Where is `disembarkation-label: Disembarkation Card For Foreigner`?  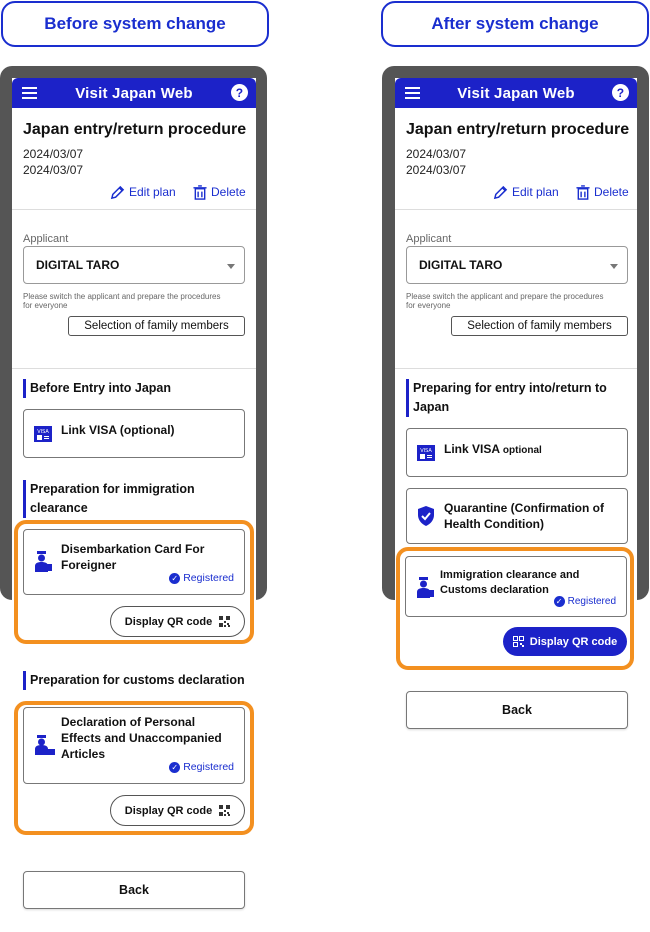
disembarkation-label: Disembarkation Card For Foreigner is located at coordinates (133, 557).